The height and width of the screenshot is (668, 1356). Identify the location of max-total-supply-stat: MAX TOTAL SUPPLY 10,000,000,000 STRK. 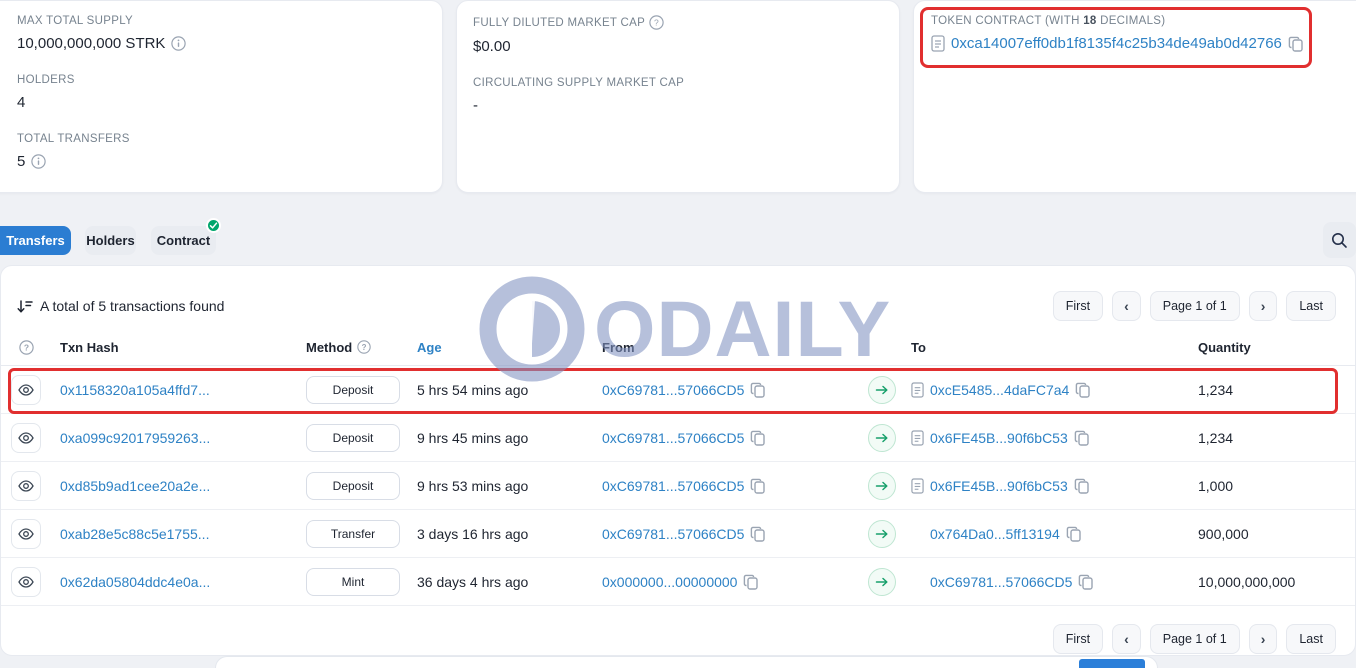
(221, 33).